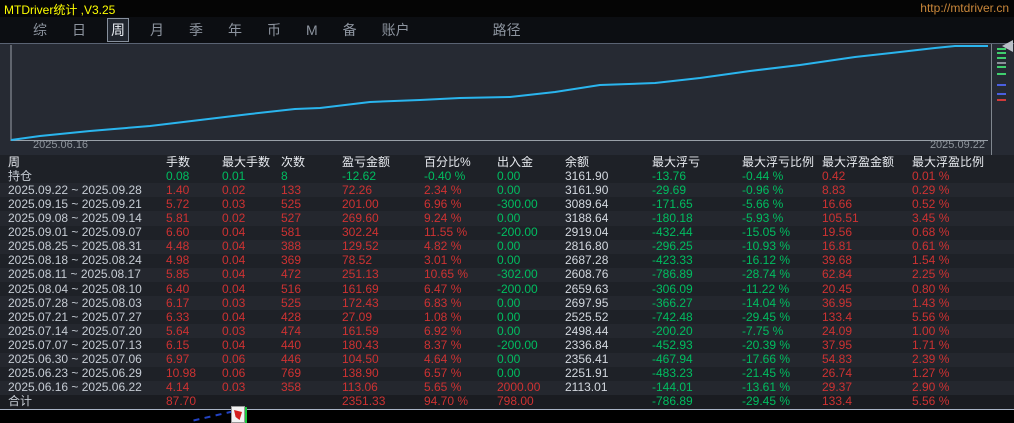 The image size is (1014, 423). Describe the element at coordinates (234, 218) in the screenshot. I see `table-cell: 0.02` at that location.